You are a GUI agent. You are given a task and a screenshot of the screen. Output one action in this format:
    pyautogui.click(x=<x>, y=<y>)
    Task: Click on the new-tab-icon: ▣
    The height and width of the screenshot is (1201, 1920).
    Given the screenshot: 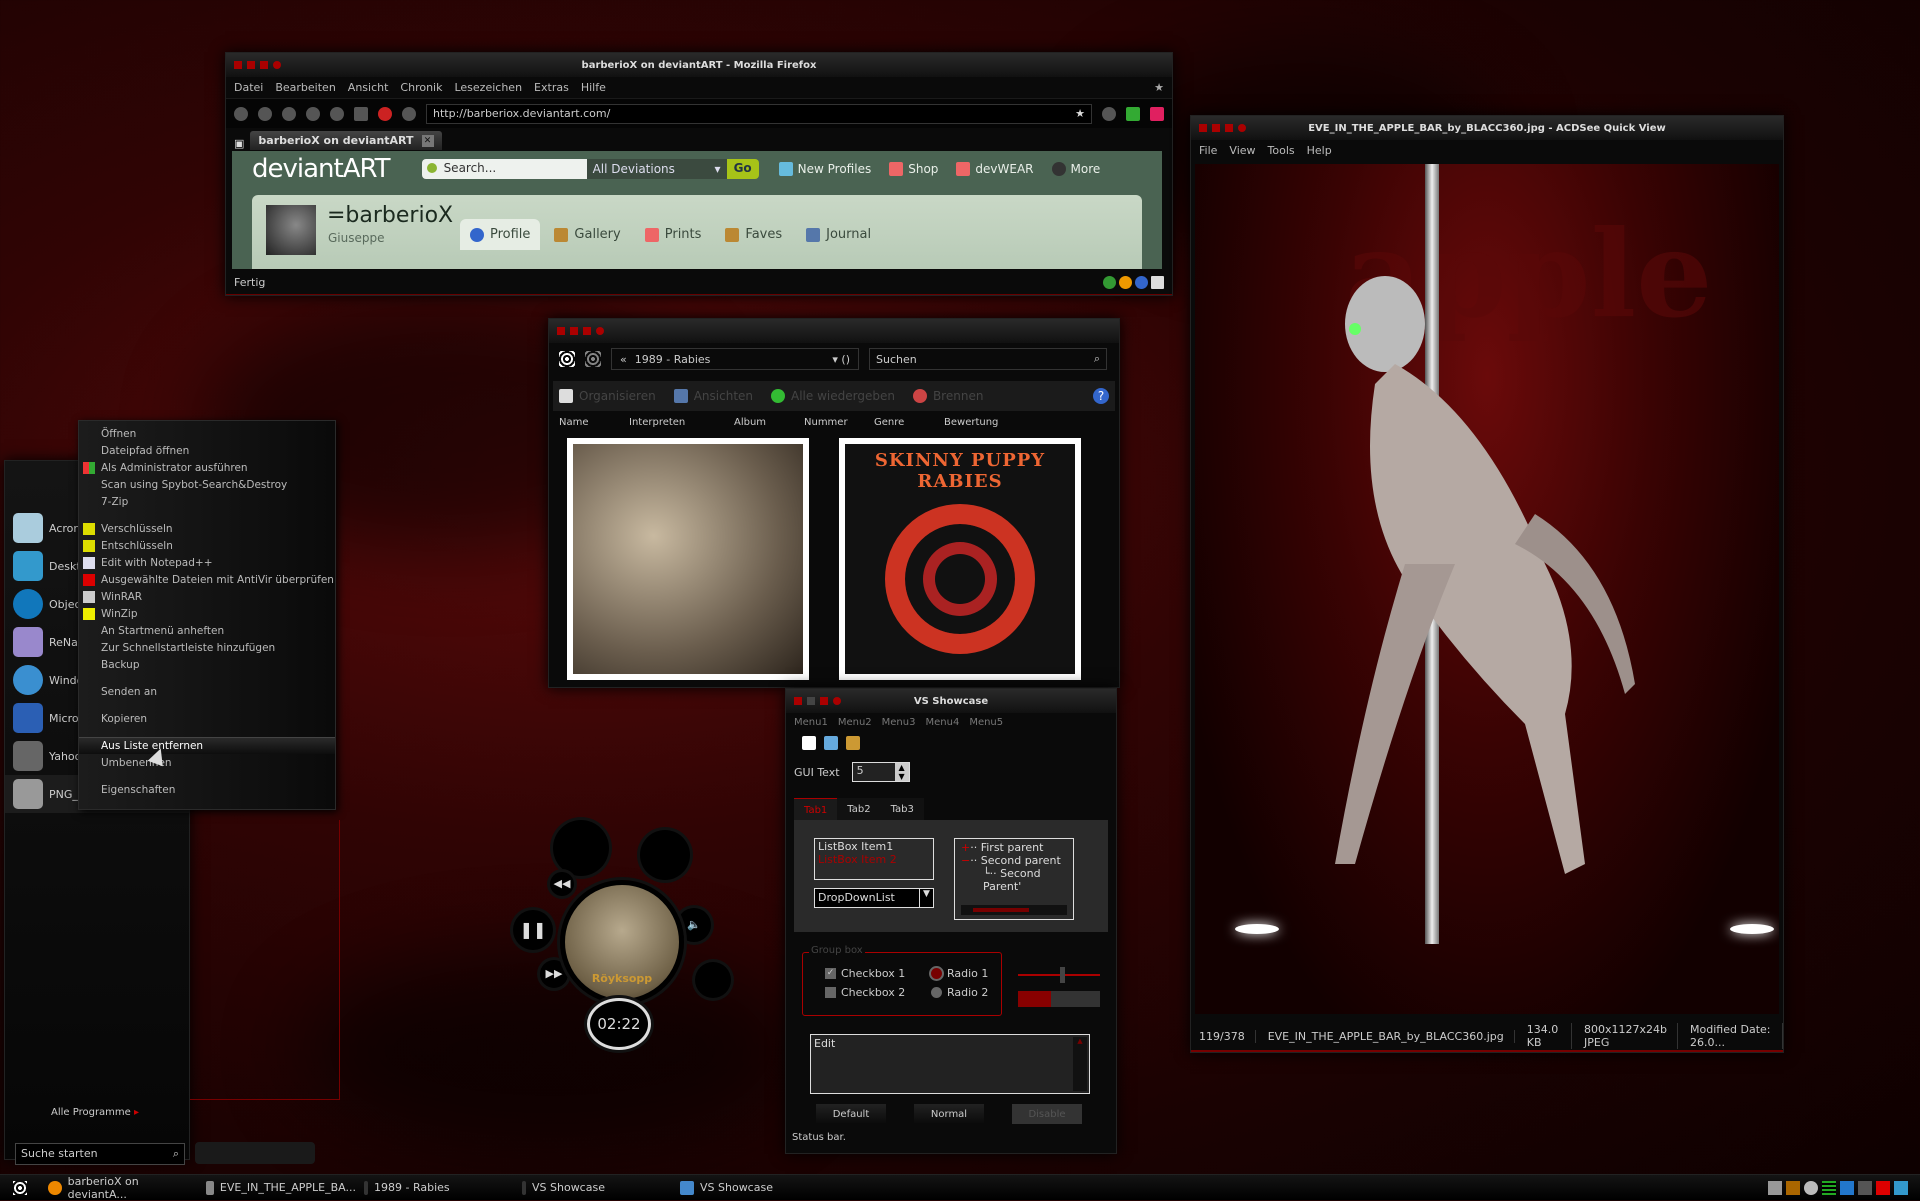 What is the action you would take?
    pyautogui.click(x=239, y=143)
    